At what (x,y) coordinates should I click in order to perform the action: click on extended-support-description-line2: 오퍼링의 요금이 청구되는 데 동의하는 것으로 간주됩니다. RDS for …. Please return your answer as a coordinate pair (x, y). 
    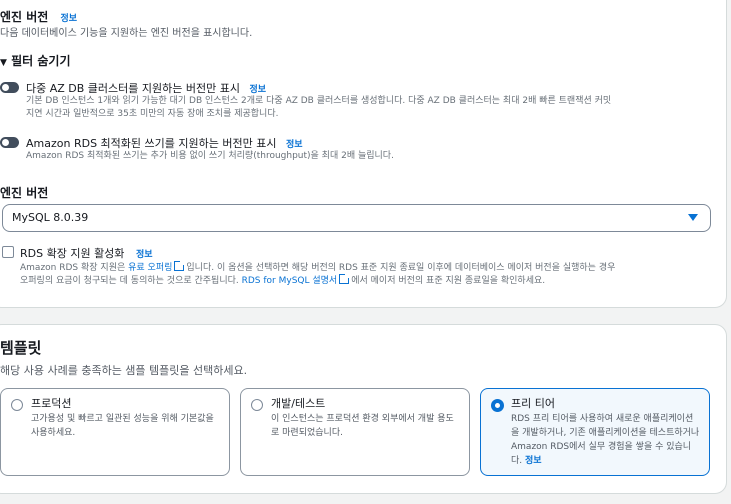
    Looking at the image, I should click on (283, 279).